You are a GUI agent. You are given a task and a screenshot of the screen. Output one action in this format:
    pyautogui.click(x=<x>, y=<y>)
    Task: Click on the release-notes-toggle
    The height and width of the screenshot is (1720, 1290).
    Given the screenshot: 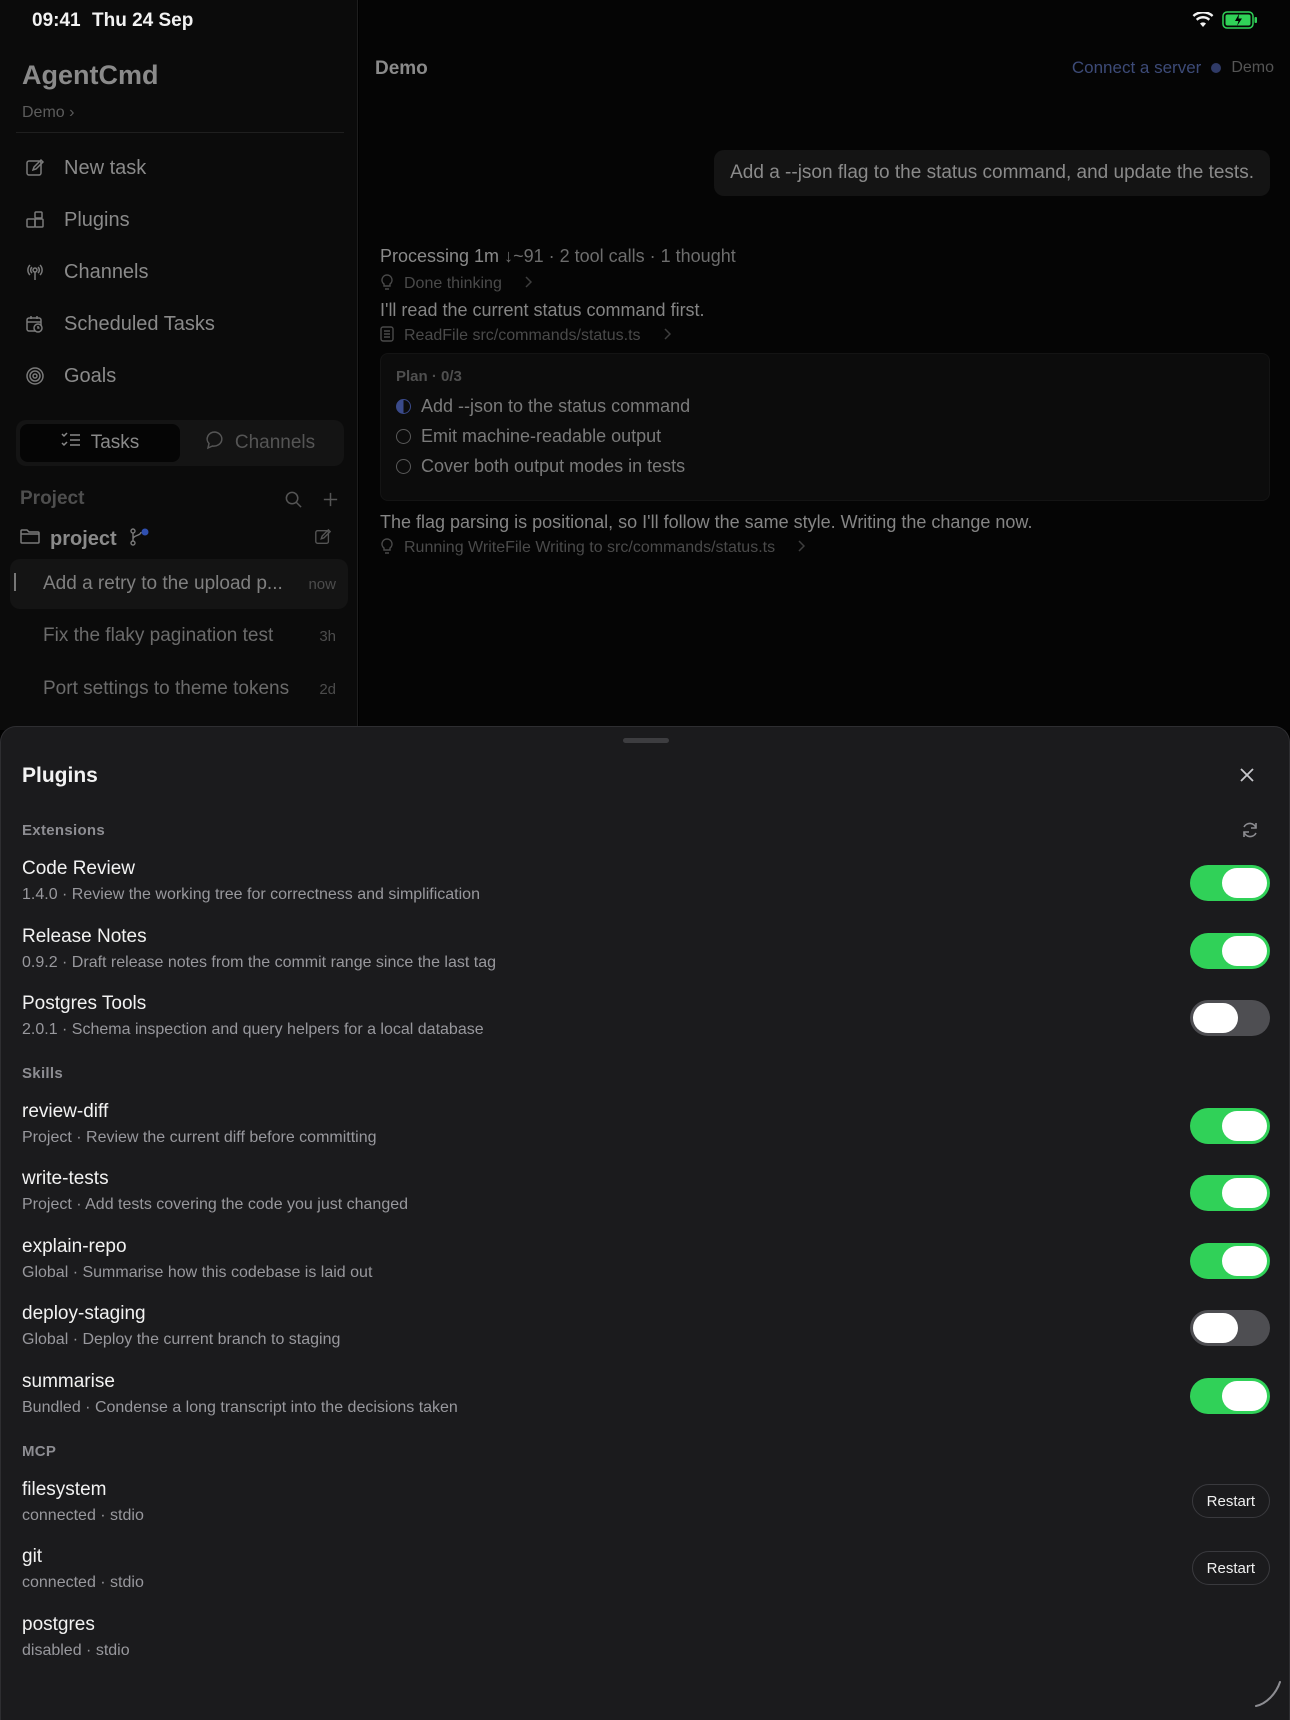 What is the action you would take?
    pyautogui.click(x=1230, y=951)
    